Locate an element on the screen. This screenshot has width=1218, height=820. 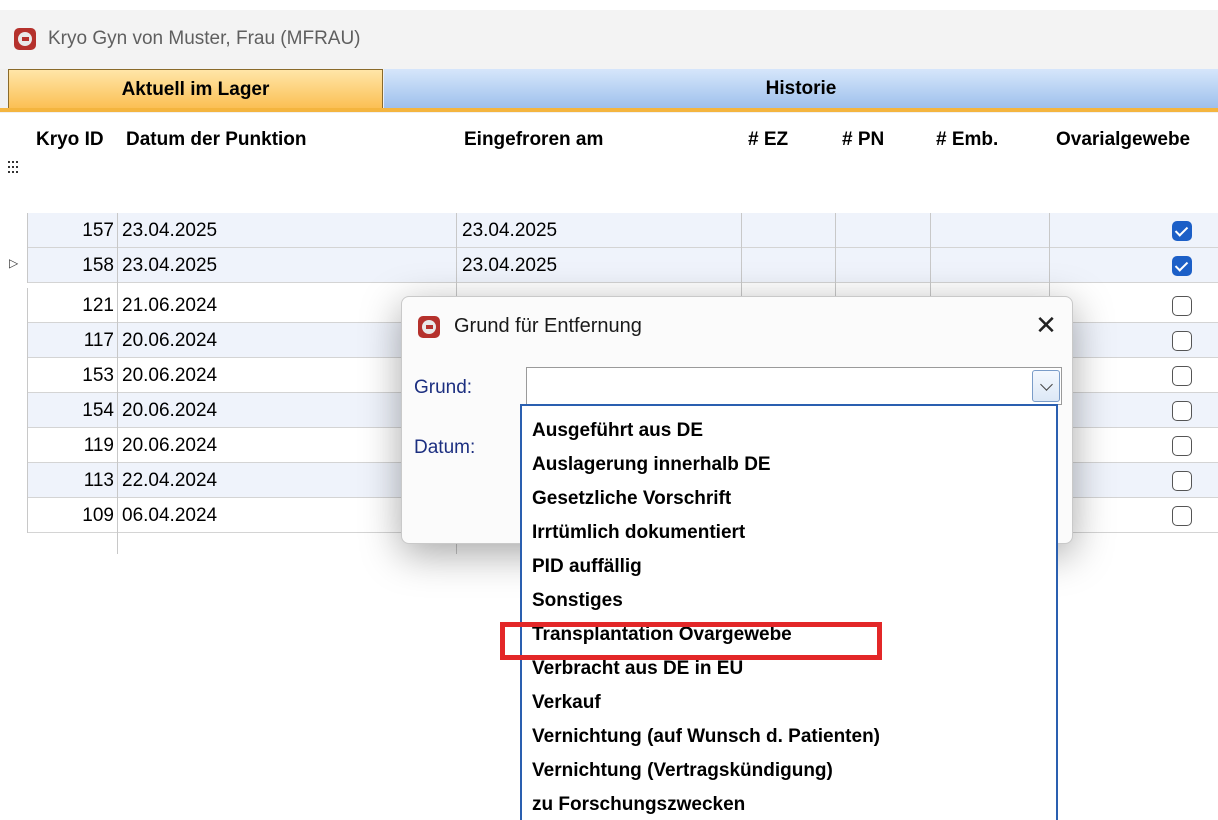
column-header-datum-punktion: Datum der Punktion is located at coordinates (216, 140).